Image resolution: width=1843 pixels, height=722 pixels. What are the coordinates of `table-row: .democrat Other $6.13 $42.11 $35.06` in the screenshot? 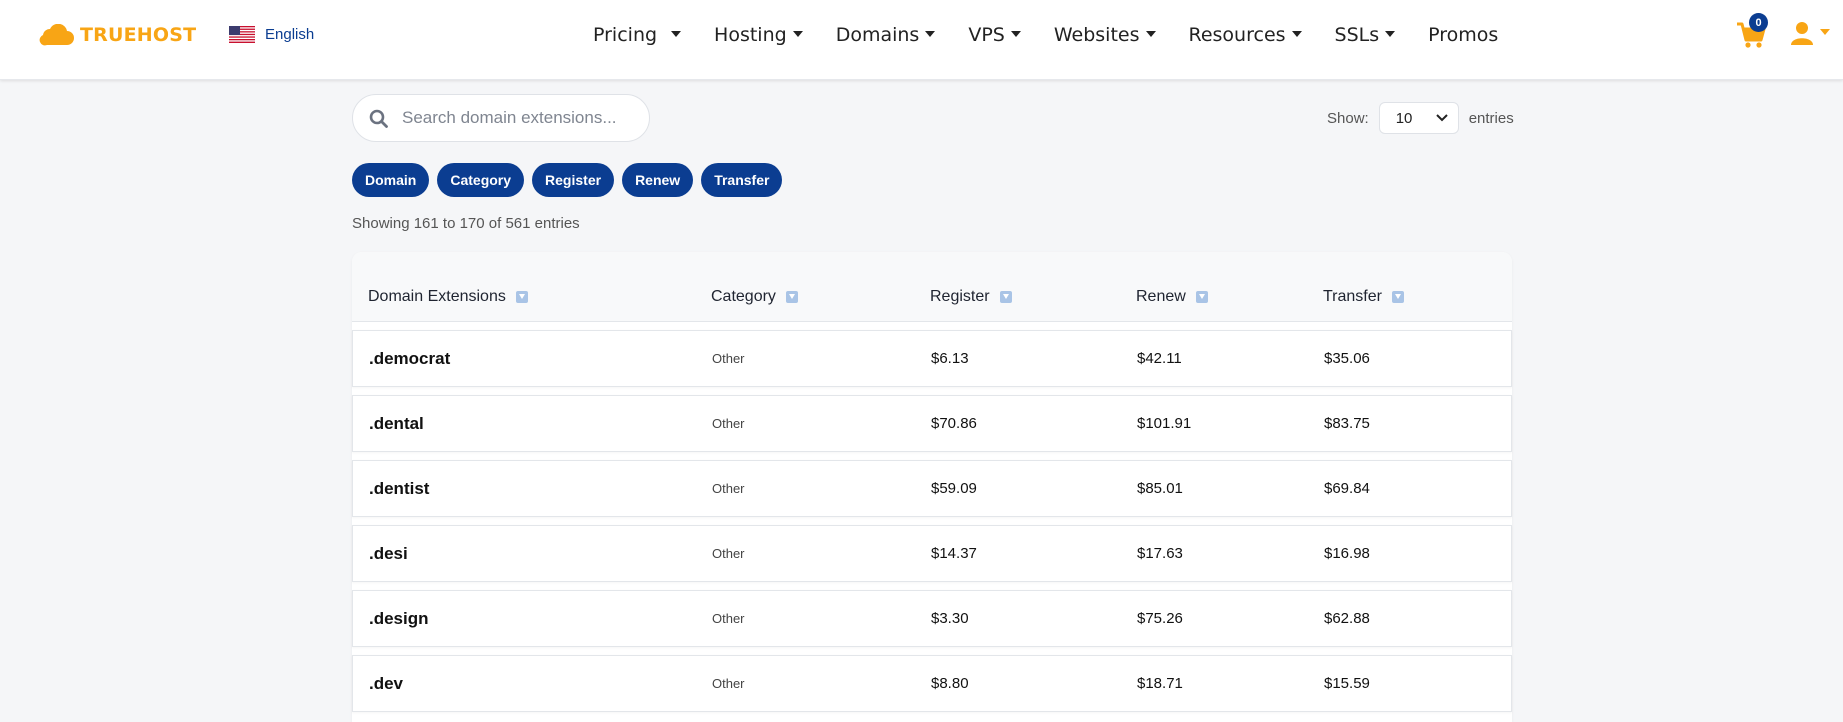 It's located at (932, 358).